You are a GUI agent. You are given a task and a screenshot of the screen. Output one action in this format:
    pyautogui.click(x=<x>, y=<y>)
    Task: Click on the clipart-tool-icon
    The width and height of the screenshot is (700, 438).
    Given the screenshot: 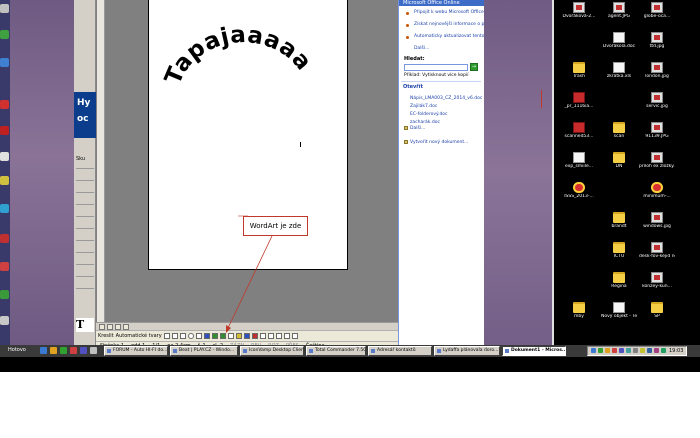 What is the action you would take?
    pyautogui.click(x=222, y=336)
    